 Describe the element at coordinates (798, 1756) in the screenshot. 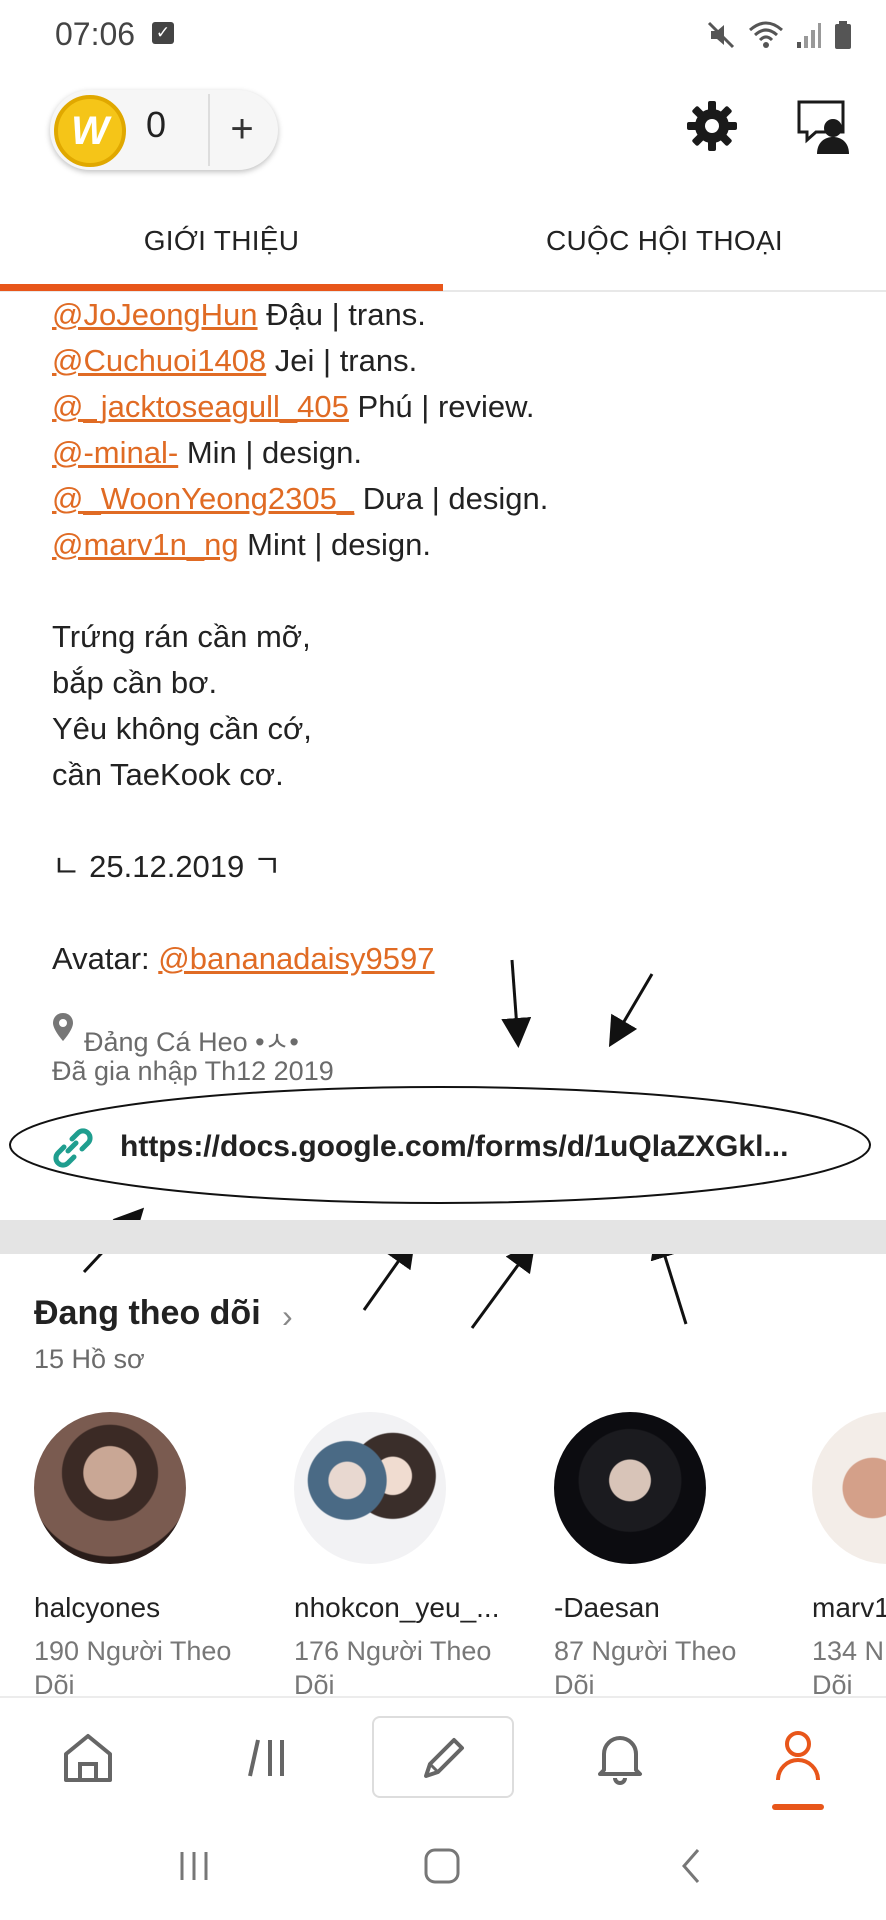

I see `profile-icon` at that location.